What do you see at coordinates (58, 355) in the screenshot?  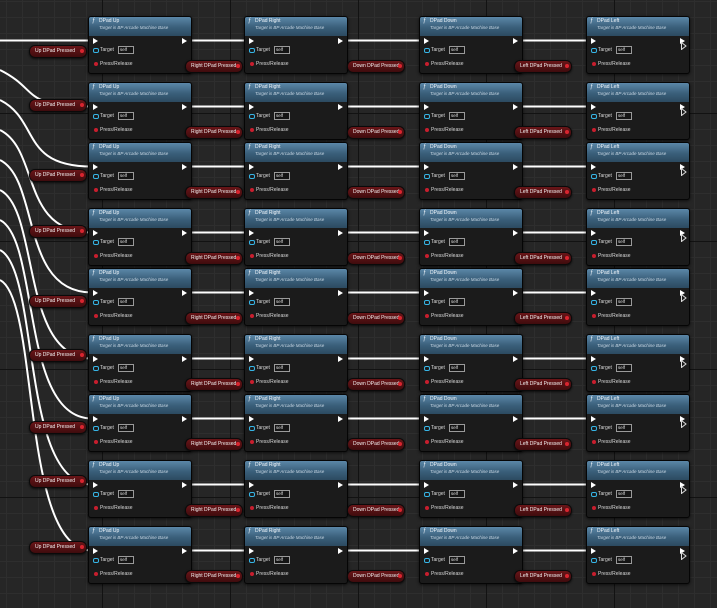 I see `variable-dpad-up-pressed: Up DPad Pressed` at bounding box center [58, 355].